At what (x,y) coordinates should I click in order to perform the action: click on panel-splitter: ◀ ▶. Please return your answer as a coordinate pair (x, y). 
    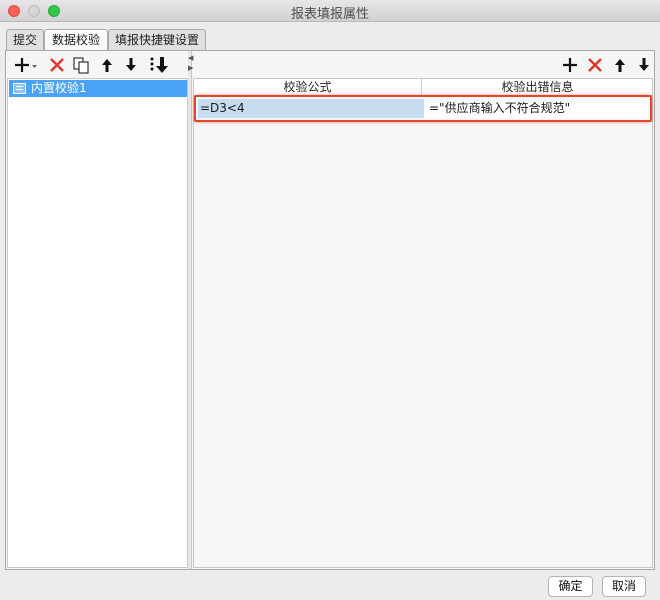
    Looking at the image, I should click on (190, 310).